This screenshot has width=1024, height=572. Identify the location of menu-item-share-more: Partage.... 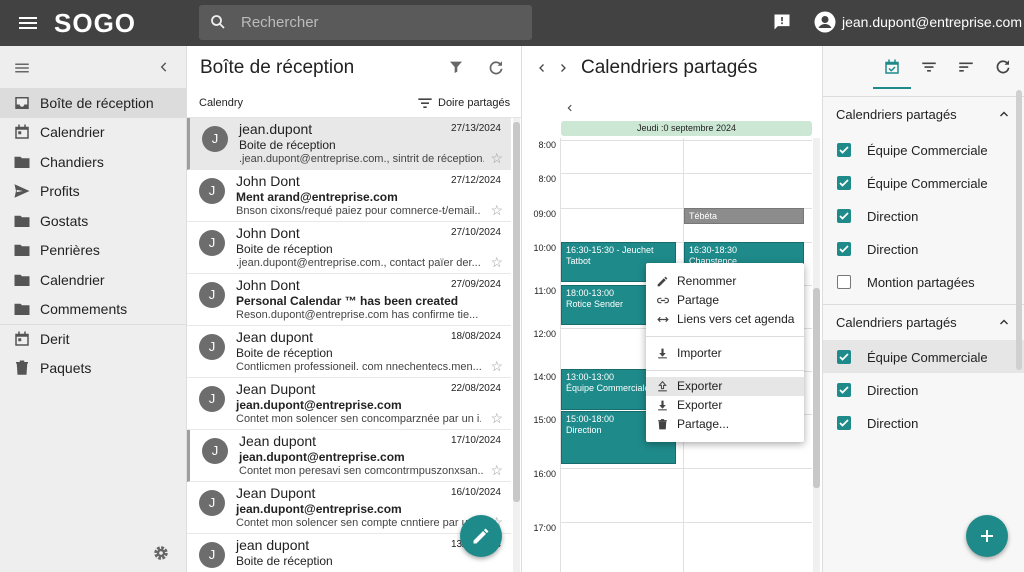
(725, 424).